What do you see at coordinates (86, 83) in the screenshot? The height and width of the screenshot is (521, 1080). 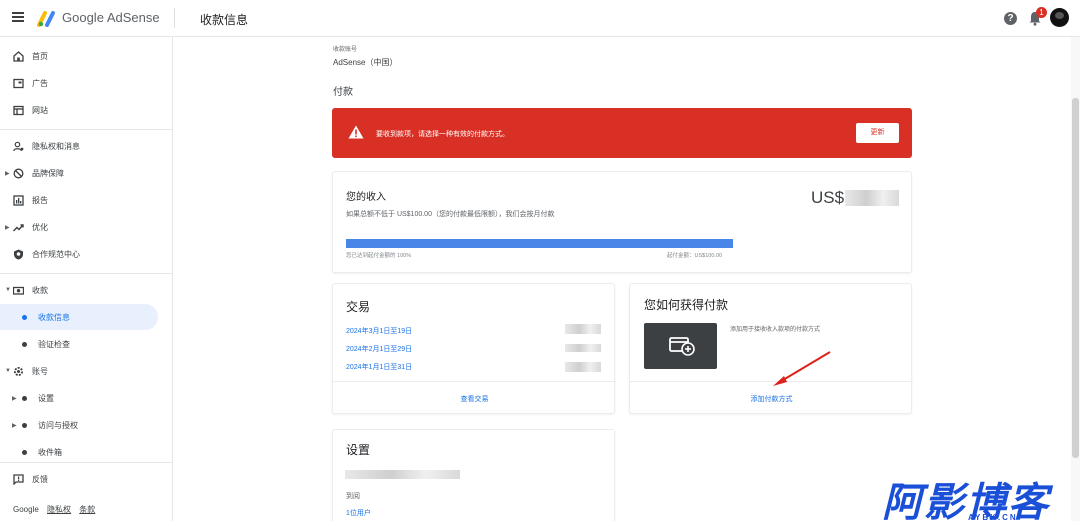 I see `sidebar-item-ads: 广告` at bounding box center [86, 83].